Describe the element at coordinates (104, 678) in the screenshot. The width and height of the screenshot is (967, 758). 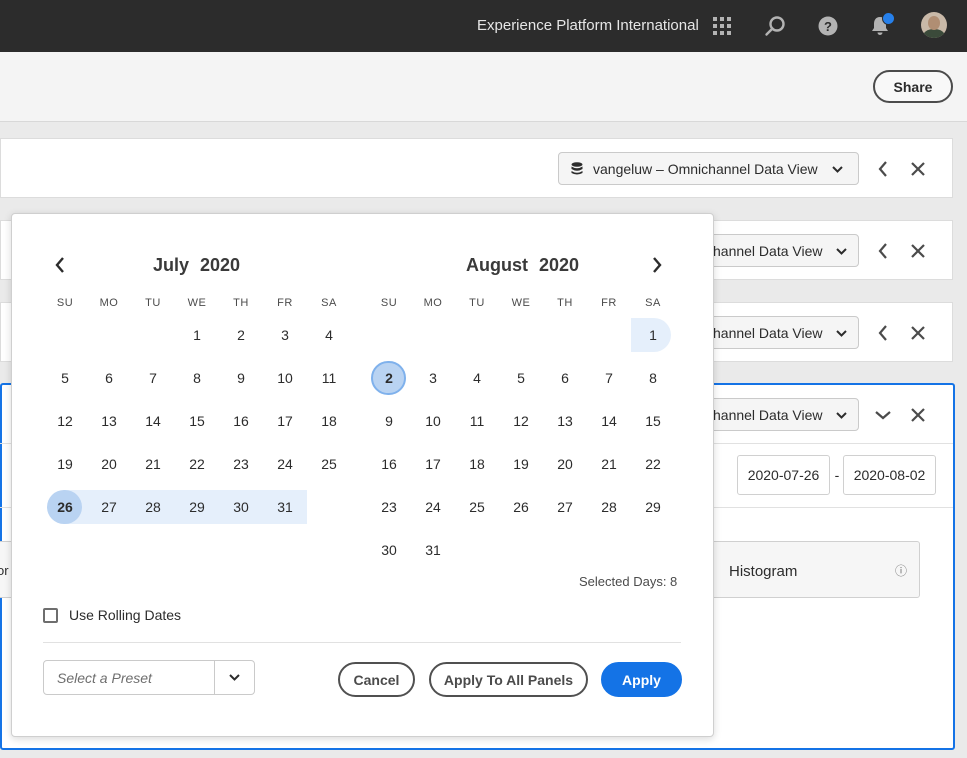
I see `preset-placeholder: Select a Preset` at that location.